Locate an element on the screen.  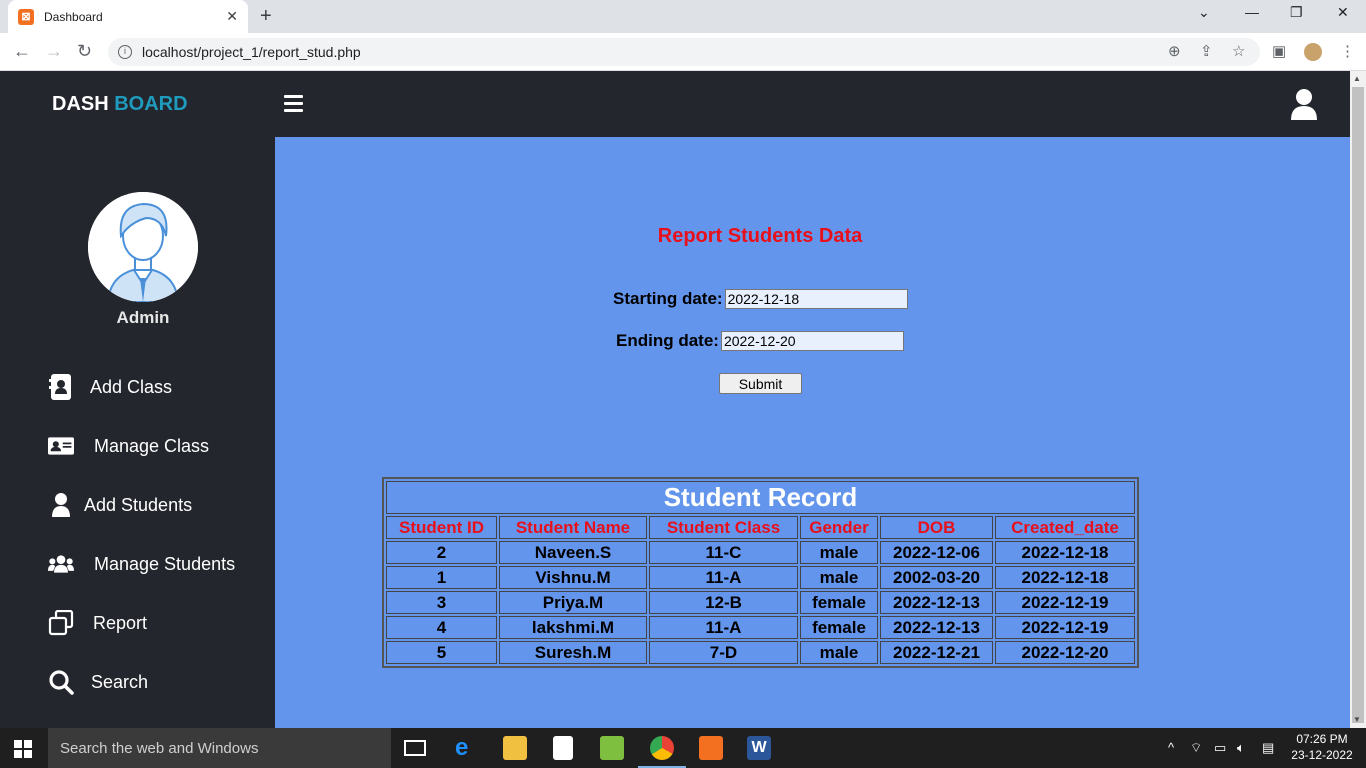
clock-time: 07:26 PM is located at coordinates (1322, 739).